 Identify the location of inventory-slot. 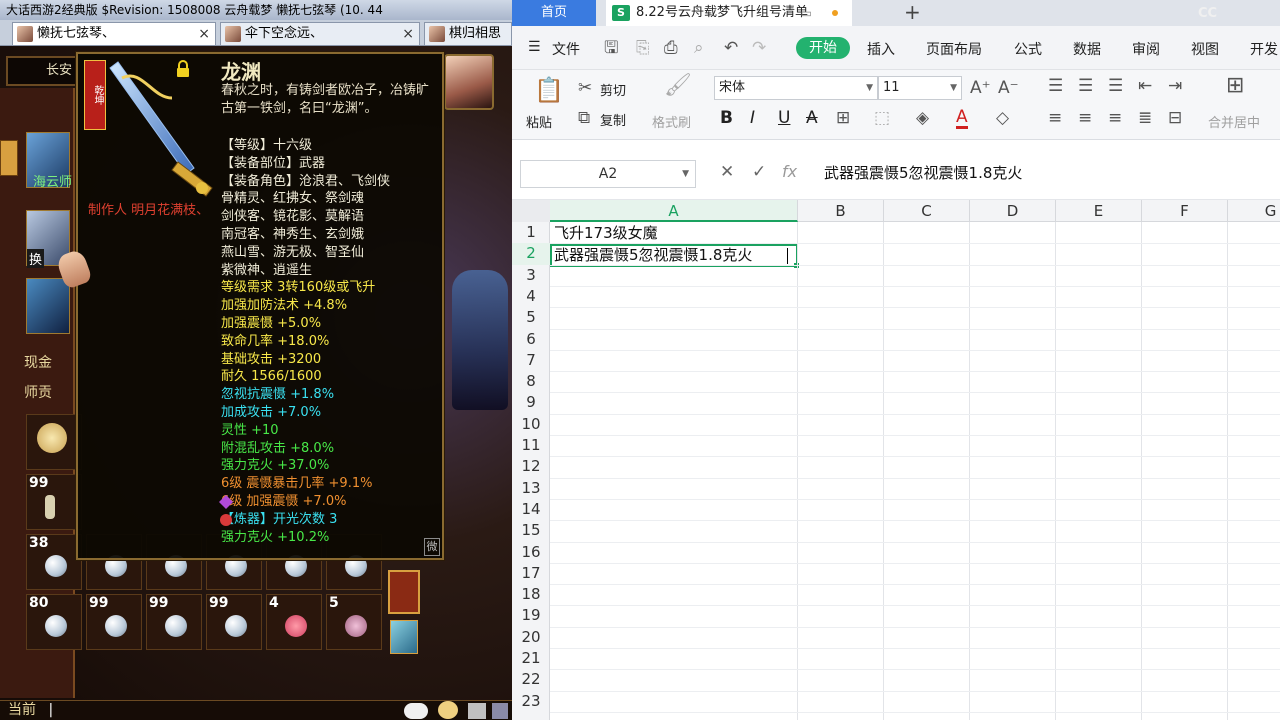
(54, 442).